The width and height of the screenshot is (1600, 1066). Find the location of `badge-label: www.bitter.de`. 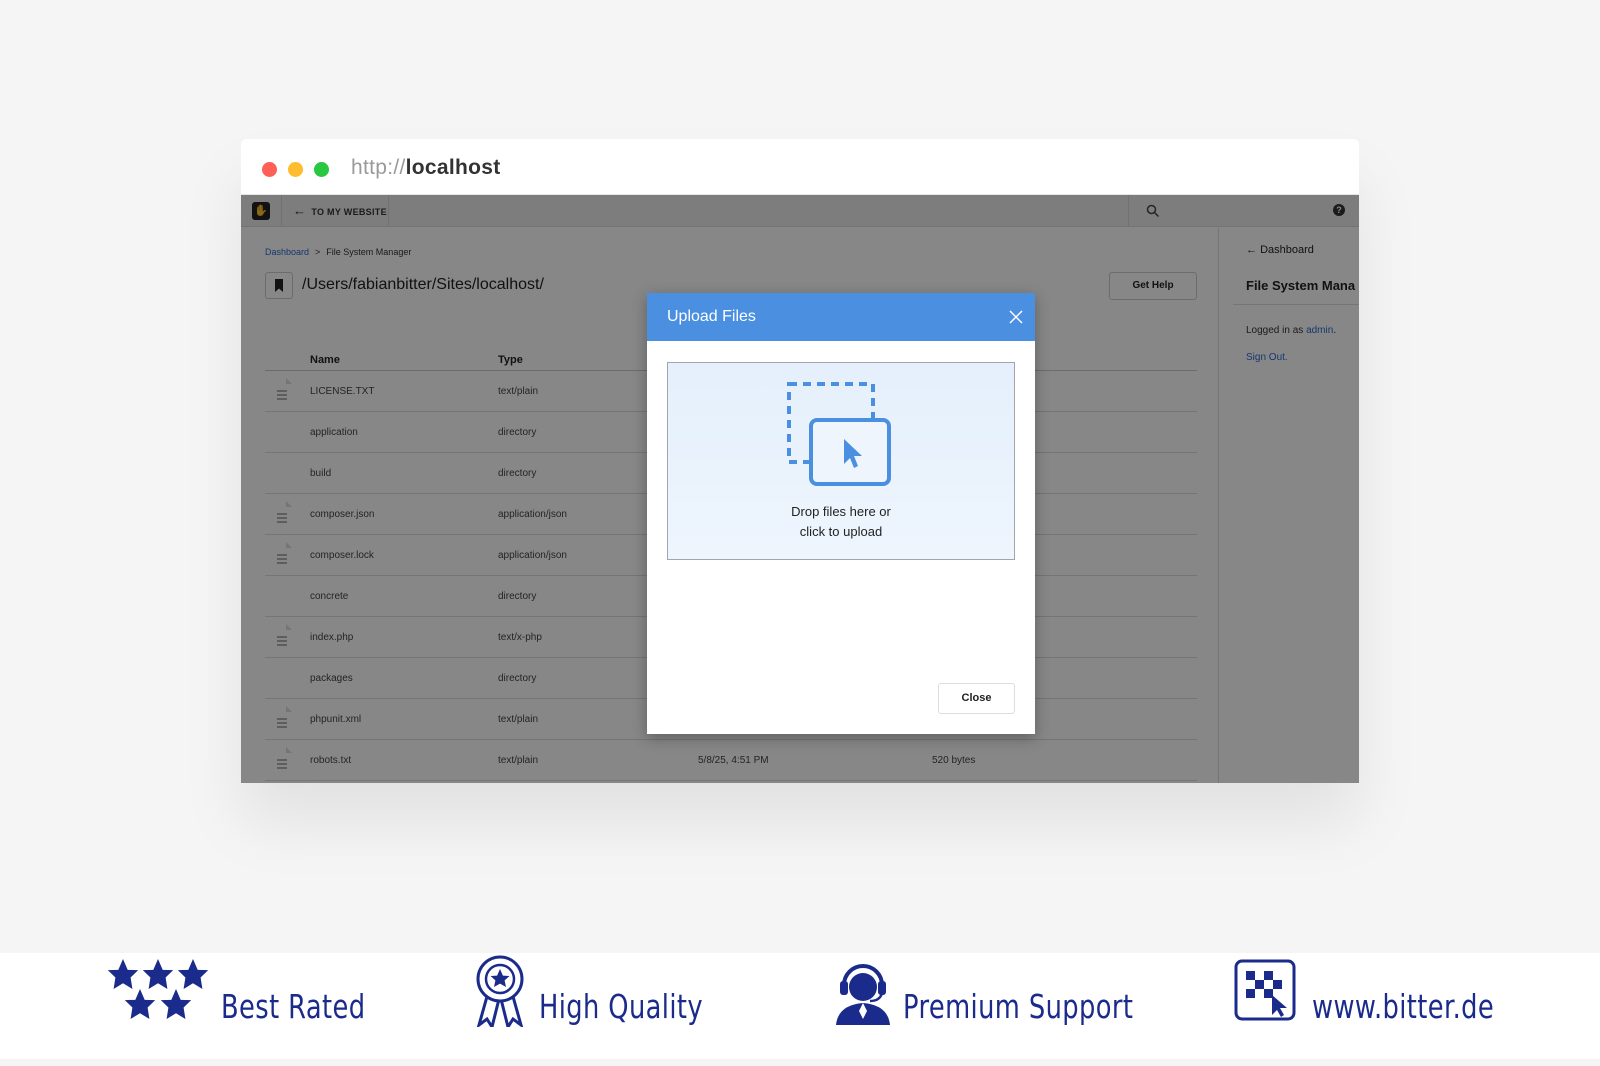

badge-label: www.bitter.de is located at coordinates (1403, 1006).